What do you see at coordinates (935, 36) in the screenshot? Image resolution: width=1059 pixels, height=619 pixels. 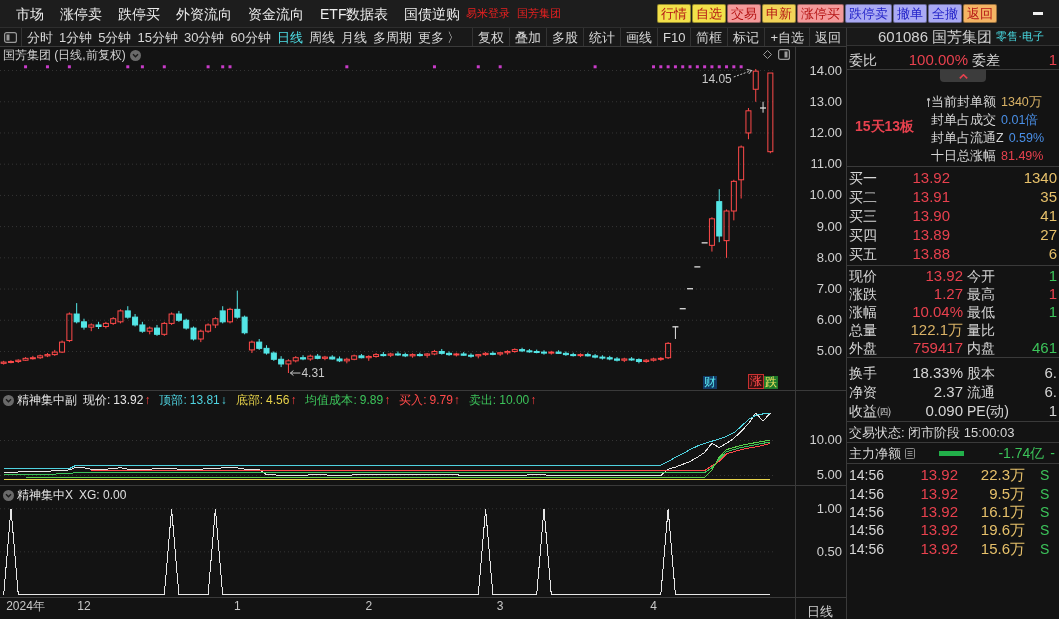 I see `stock-title: 601086 国芳集团` at bounding box center [935, 36].